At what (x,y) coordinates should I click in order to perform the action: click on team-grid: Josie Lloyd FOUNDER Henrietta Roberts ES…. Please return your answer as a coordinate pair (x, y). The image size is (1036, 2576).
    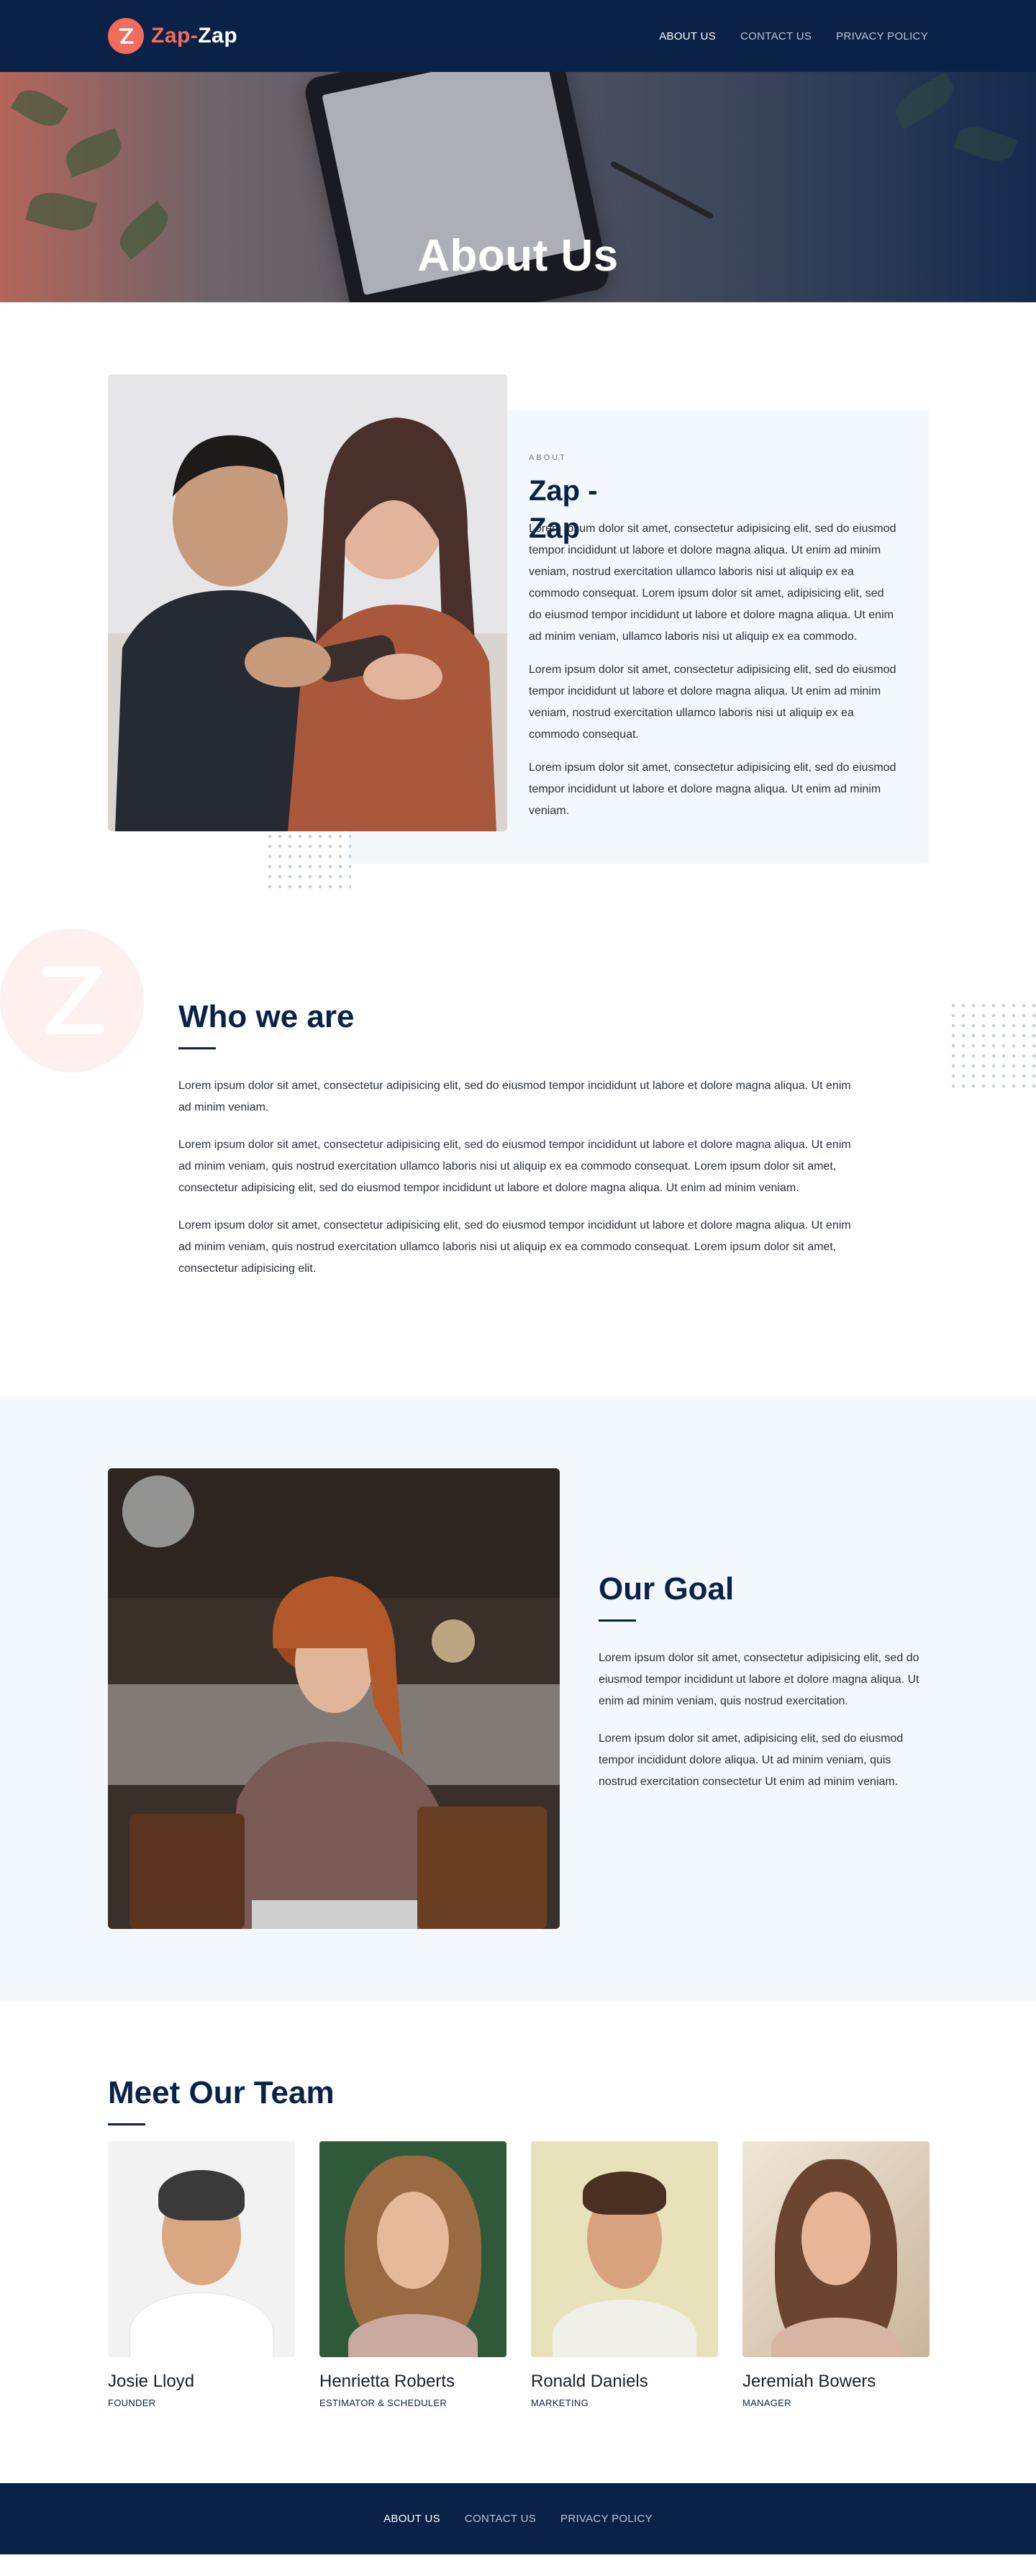
    Looking at the image, I should click on (519, 2274).